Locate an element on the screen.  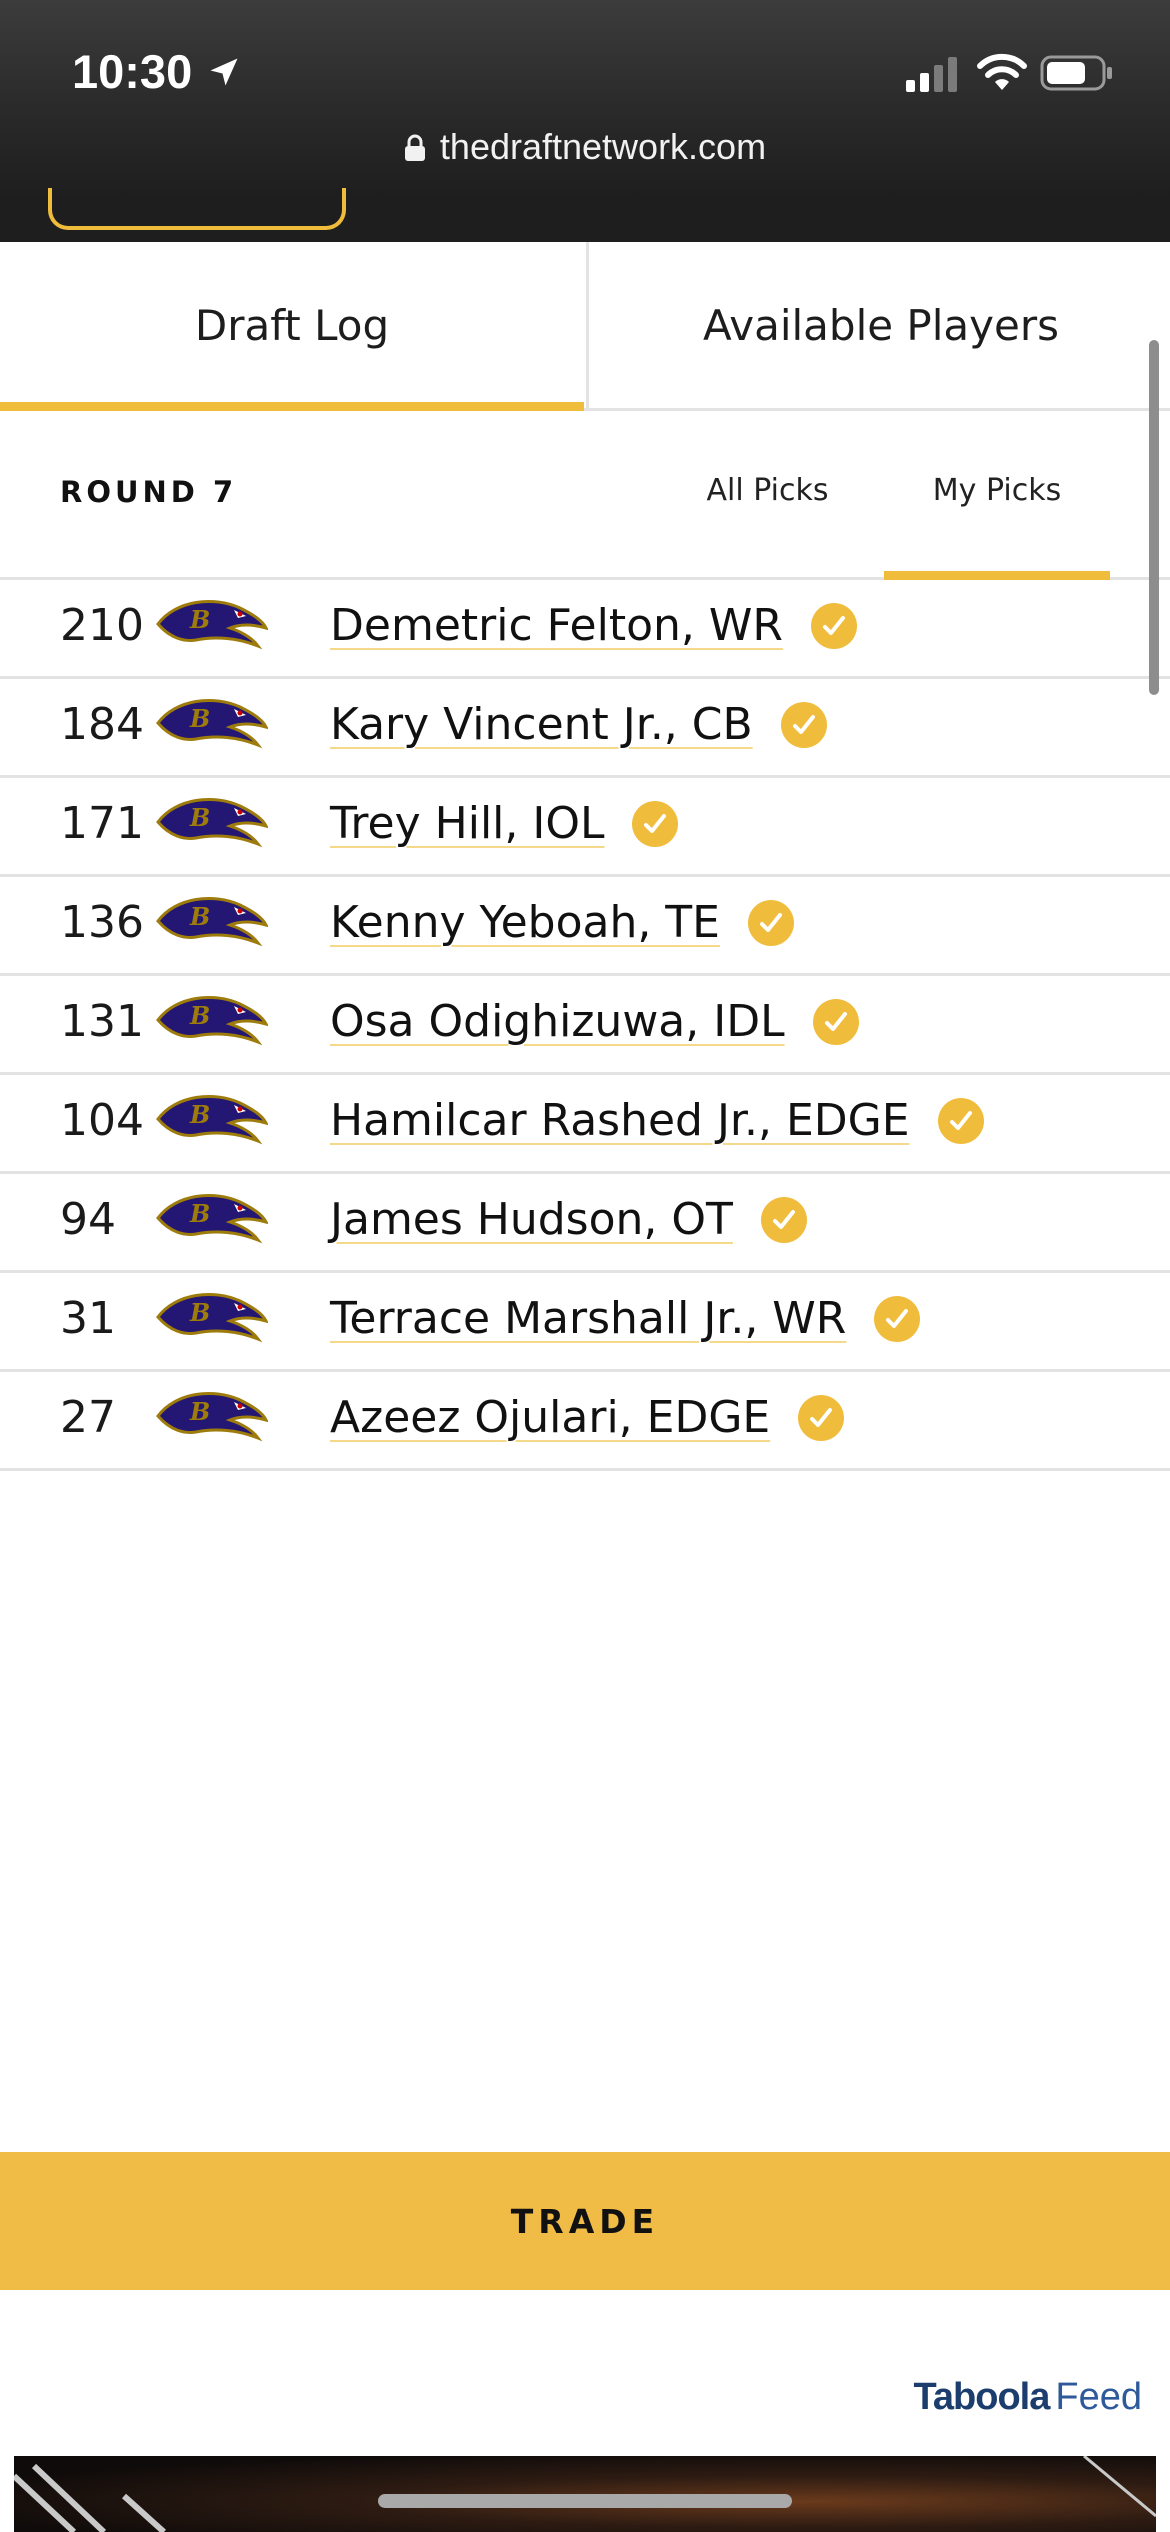
address-bar: thedraftnetwork.com is located at coordinates (585, 147).